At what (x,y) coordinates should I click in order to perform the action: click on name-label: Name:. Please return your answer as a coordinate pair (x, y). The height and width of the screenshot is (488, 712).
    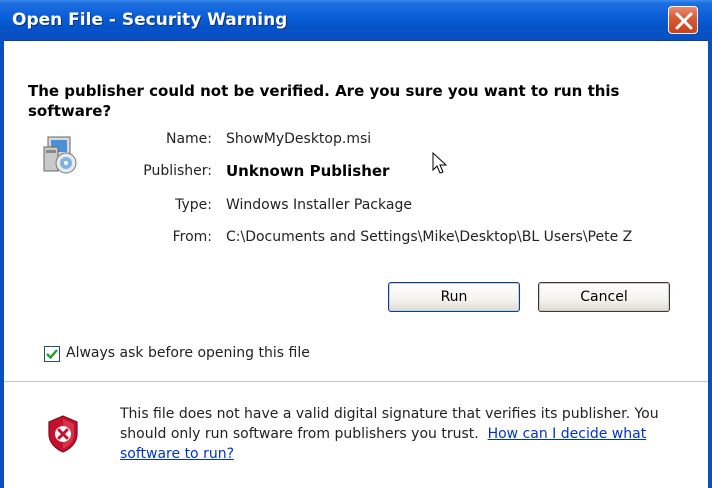
    Looking at the image, I should click on (188, 139).